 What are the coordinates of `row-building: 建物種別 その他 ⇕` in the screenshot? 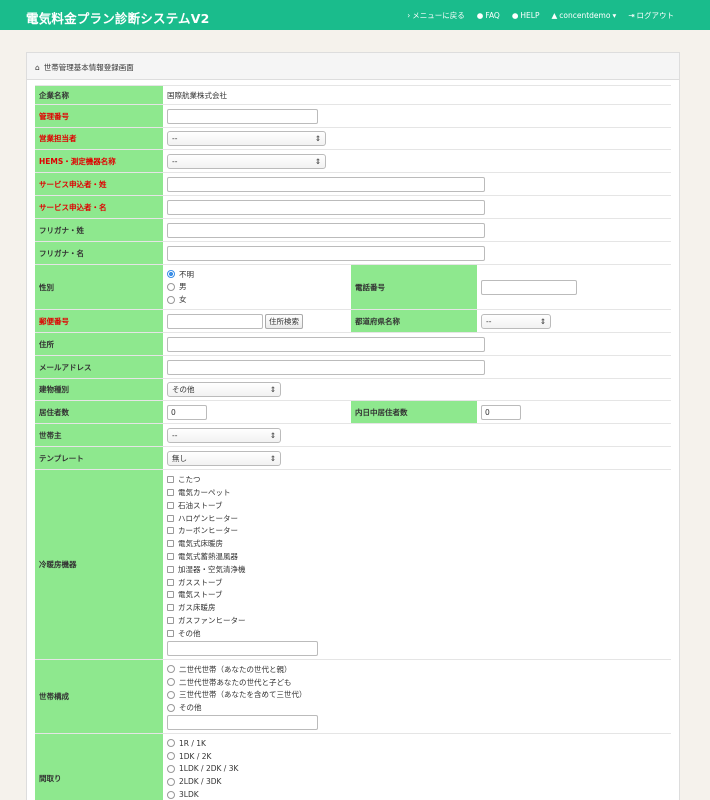 It's located at (353, 389).